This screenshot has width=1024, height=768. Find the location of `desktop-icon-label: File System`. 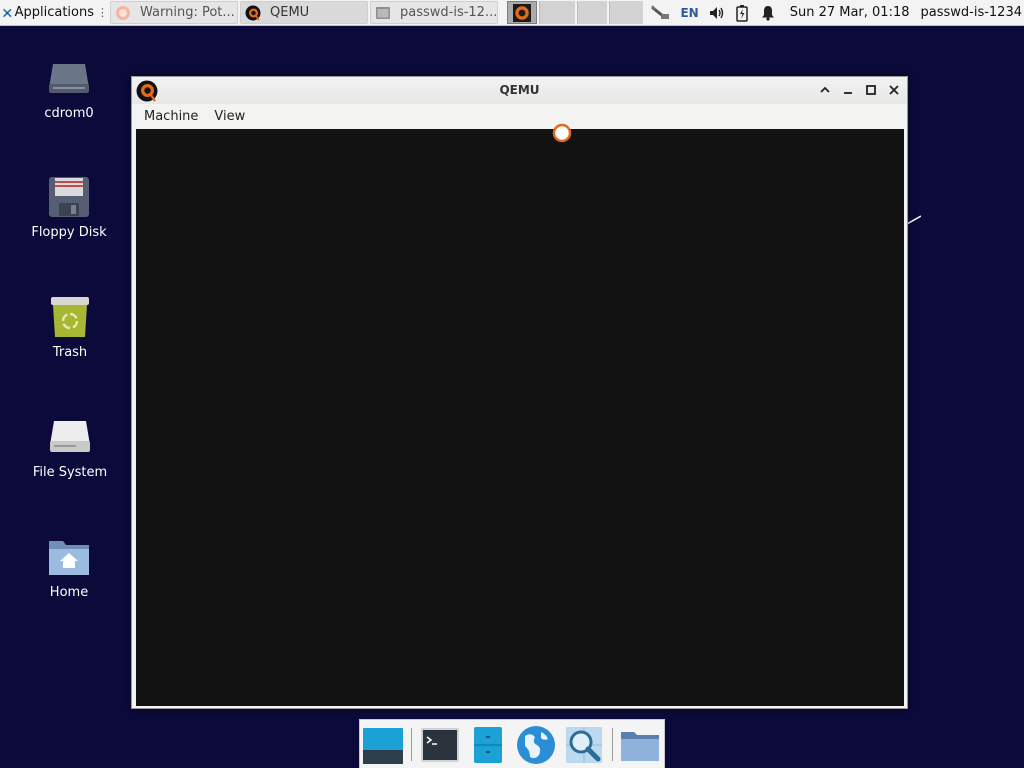

desktop-icon-label: File System is located at coordinates (70, 472).